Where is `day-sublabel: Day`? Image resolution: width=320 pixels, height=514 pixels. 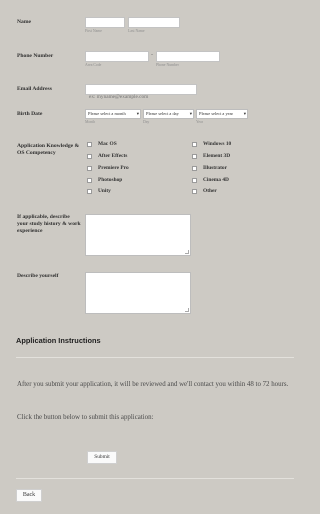 day-sublabel: Day is located at coordinates (146, 122).